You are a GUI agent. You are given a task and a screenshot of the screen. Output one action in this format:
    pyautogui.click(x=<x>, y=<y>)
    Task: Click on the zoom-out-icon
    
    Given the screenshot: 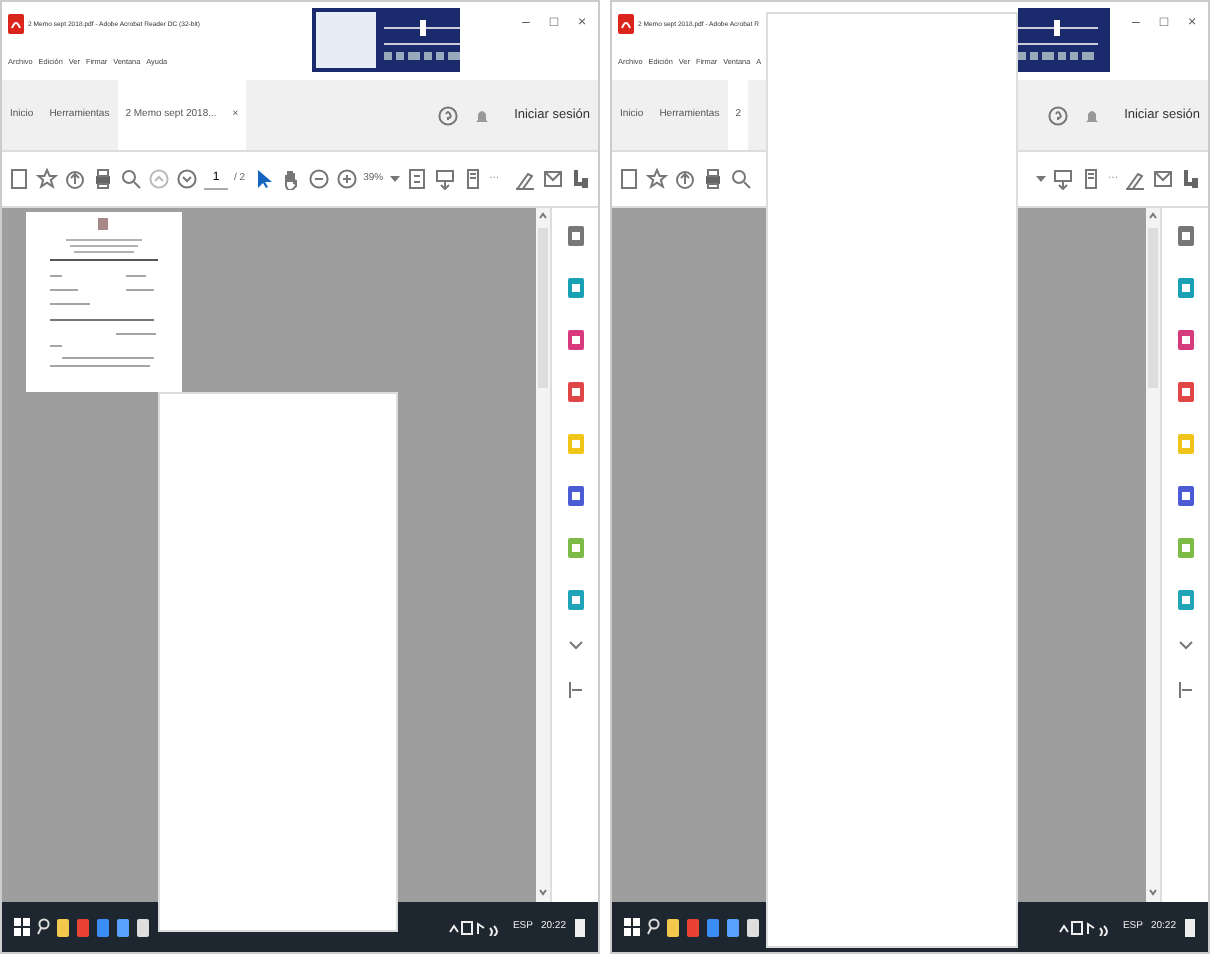 What is the action you would take?
    pyautogui.click(x=318, y=179)
    